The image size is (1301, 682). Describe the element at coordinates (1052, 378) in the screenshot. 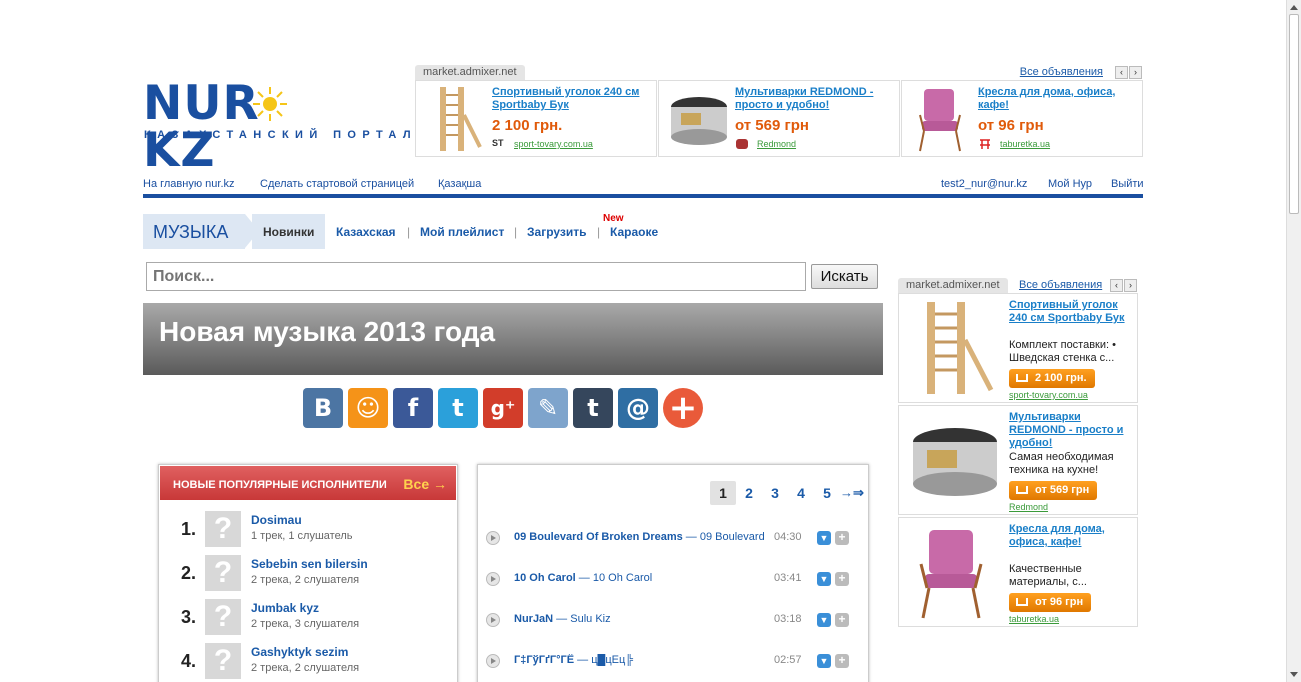

I see `ad-price-button: 2 100 грн.` at that location.